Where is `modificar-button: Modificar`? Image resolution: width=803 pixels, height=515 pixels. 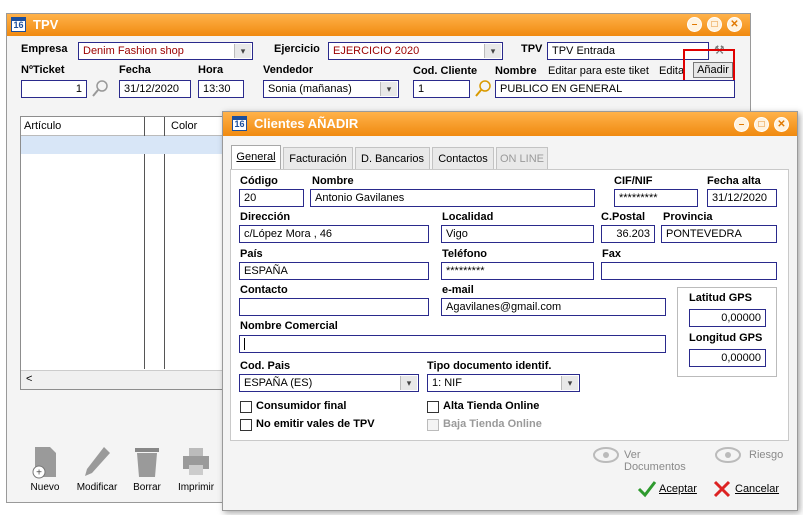 modificar-button: Modificar is located at coordinates (97, 470).